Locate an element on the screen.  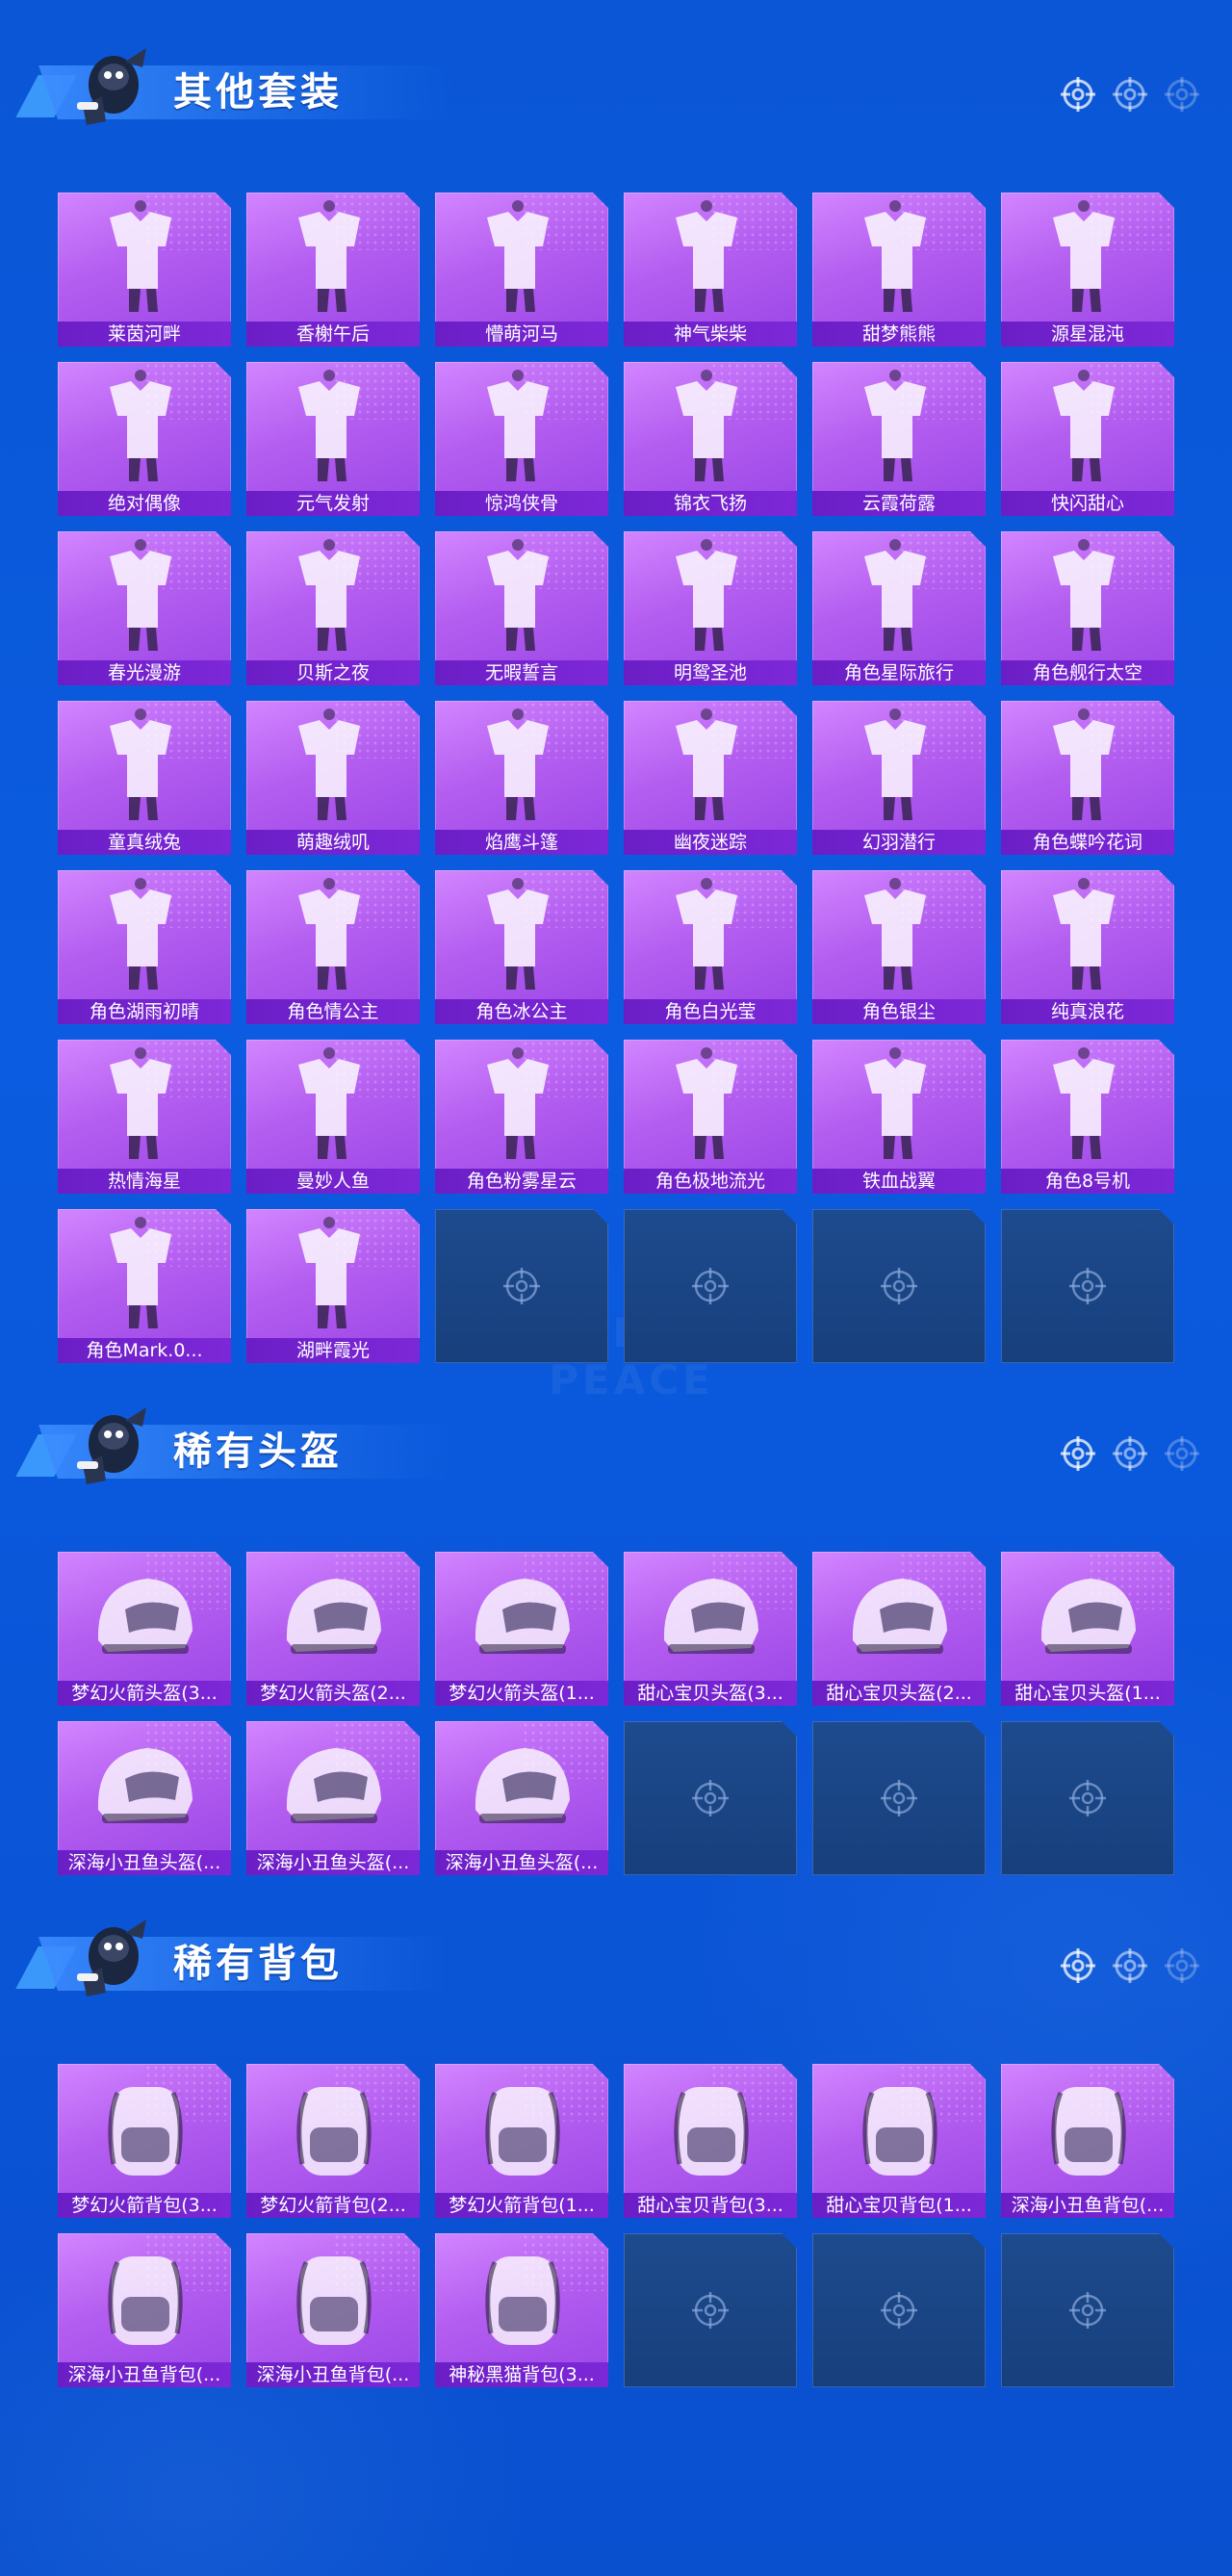
item-card: 纯真浪花 is located at coordinates (1087, 947).